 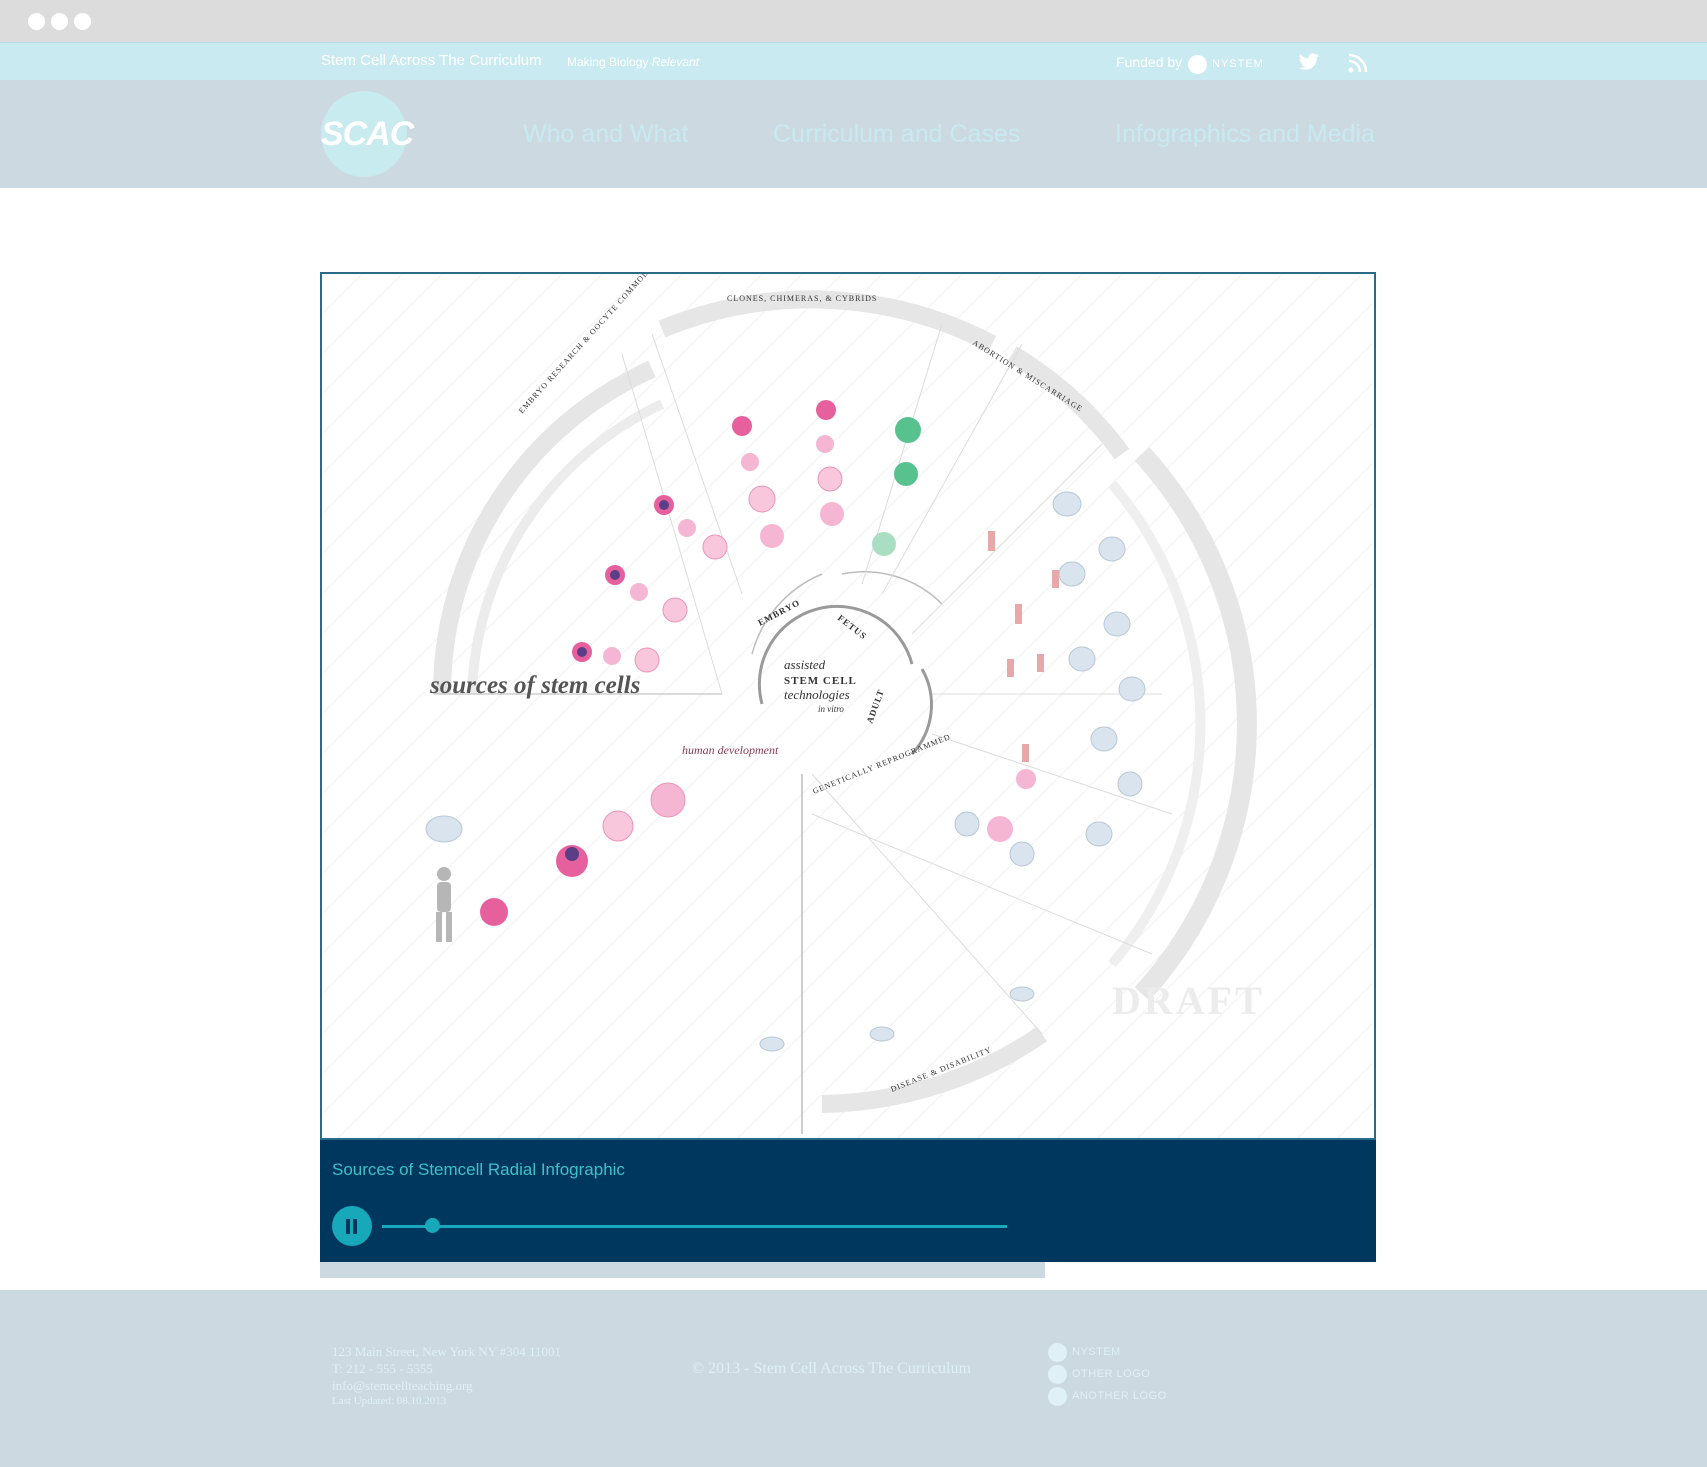 What do you see at coordinates (730, 750) in the screenshot?
I see `human-development-label: human development` at bounding box center [730, 750].